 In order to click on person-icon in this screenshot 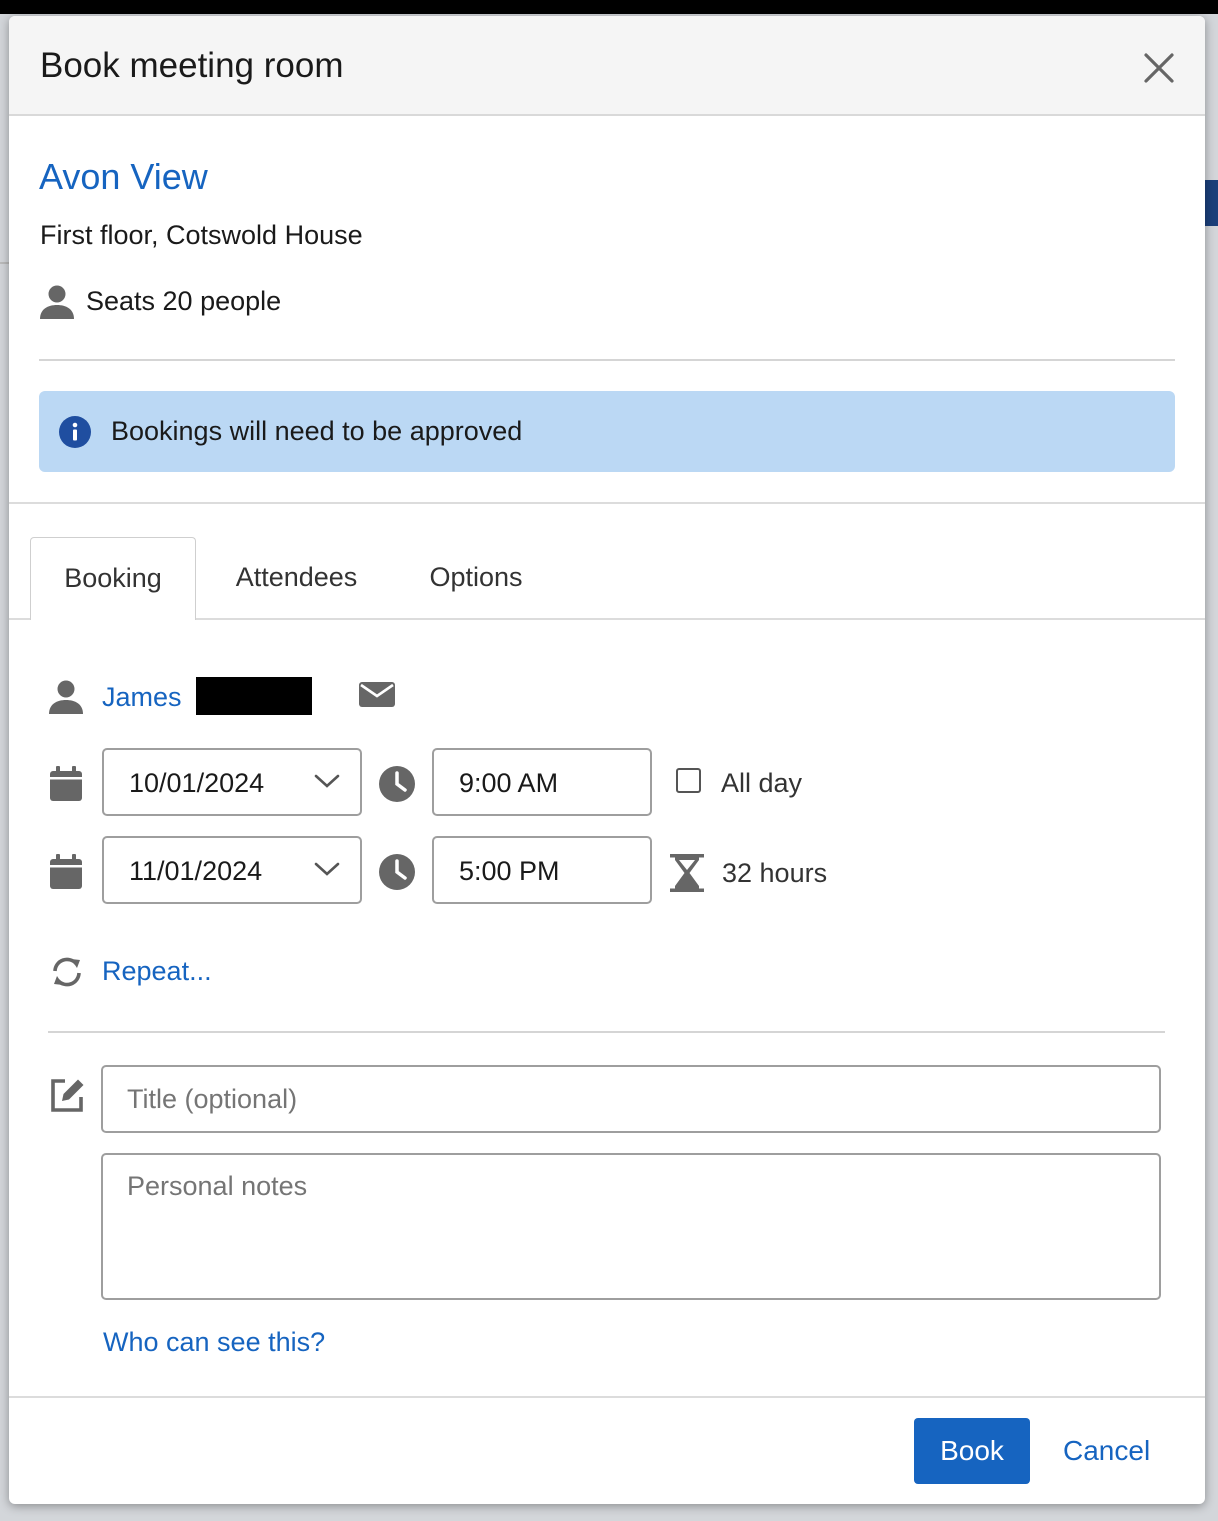, I will do `click(57, 302)`.